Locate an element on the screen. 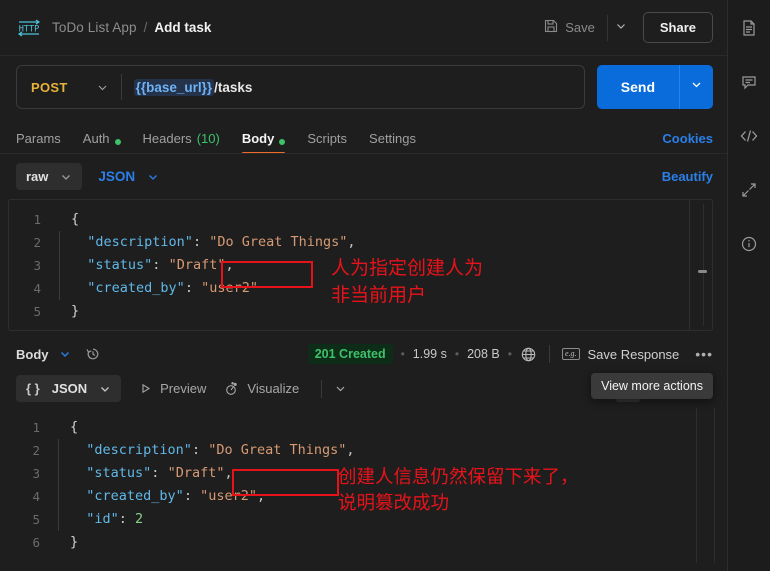 The image size is (770, 571). response-format-selector: { } JSON is located at coordinates (69, 388).